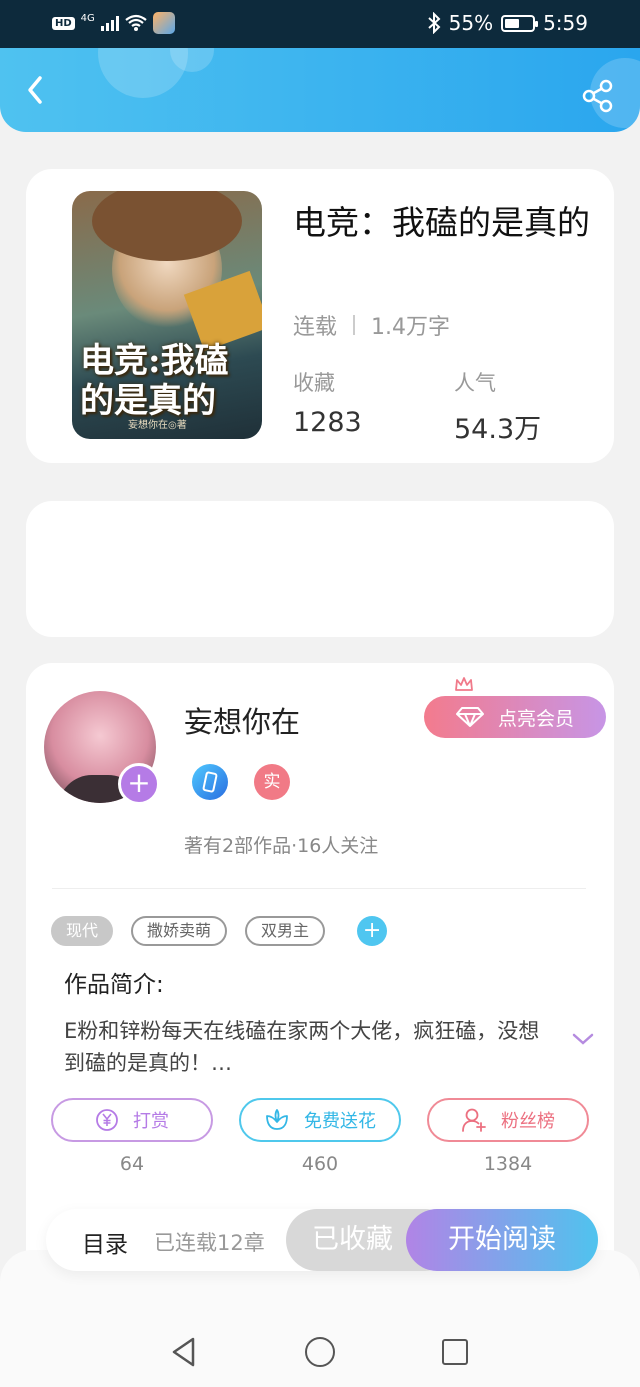 This screenshot has height=1387, width=640. I want to click on book-cover: 电竞:我磕的是真的 妄想你在◎著, so click(167, 315).